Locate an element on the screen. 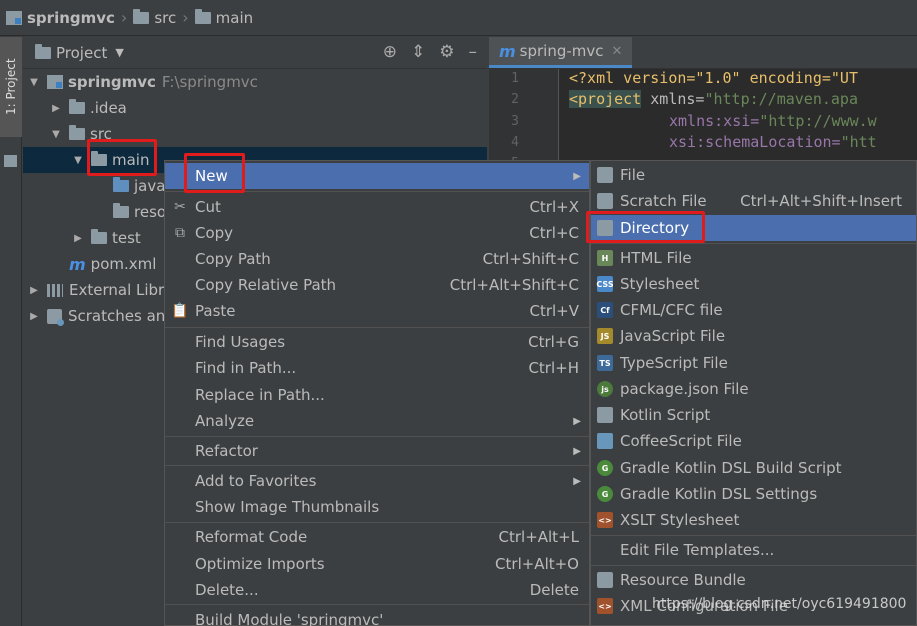 The width and height of the screenshot is (917, 626). menu-item-shortcut: Ctrl+Alt+O is located at coordinates (537, 564).